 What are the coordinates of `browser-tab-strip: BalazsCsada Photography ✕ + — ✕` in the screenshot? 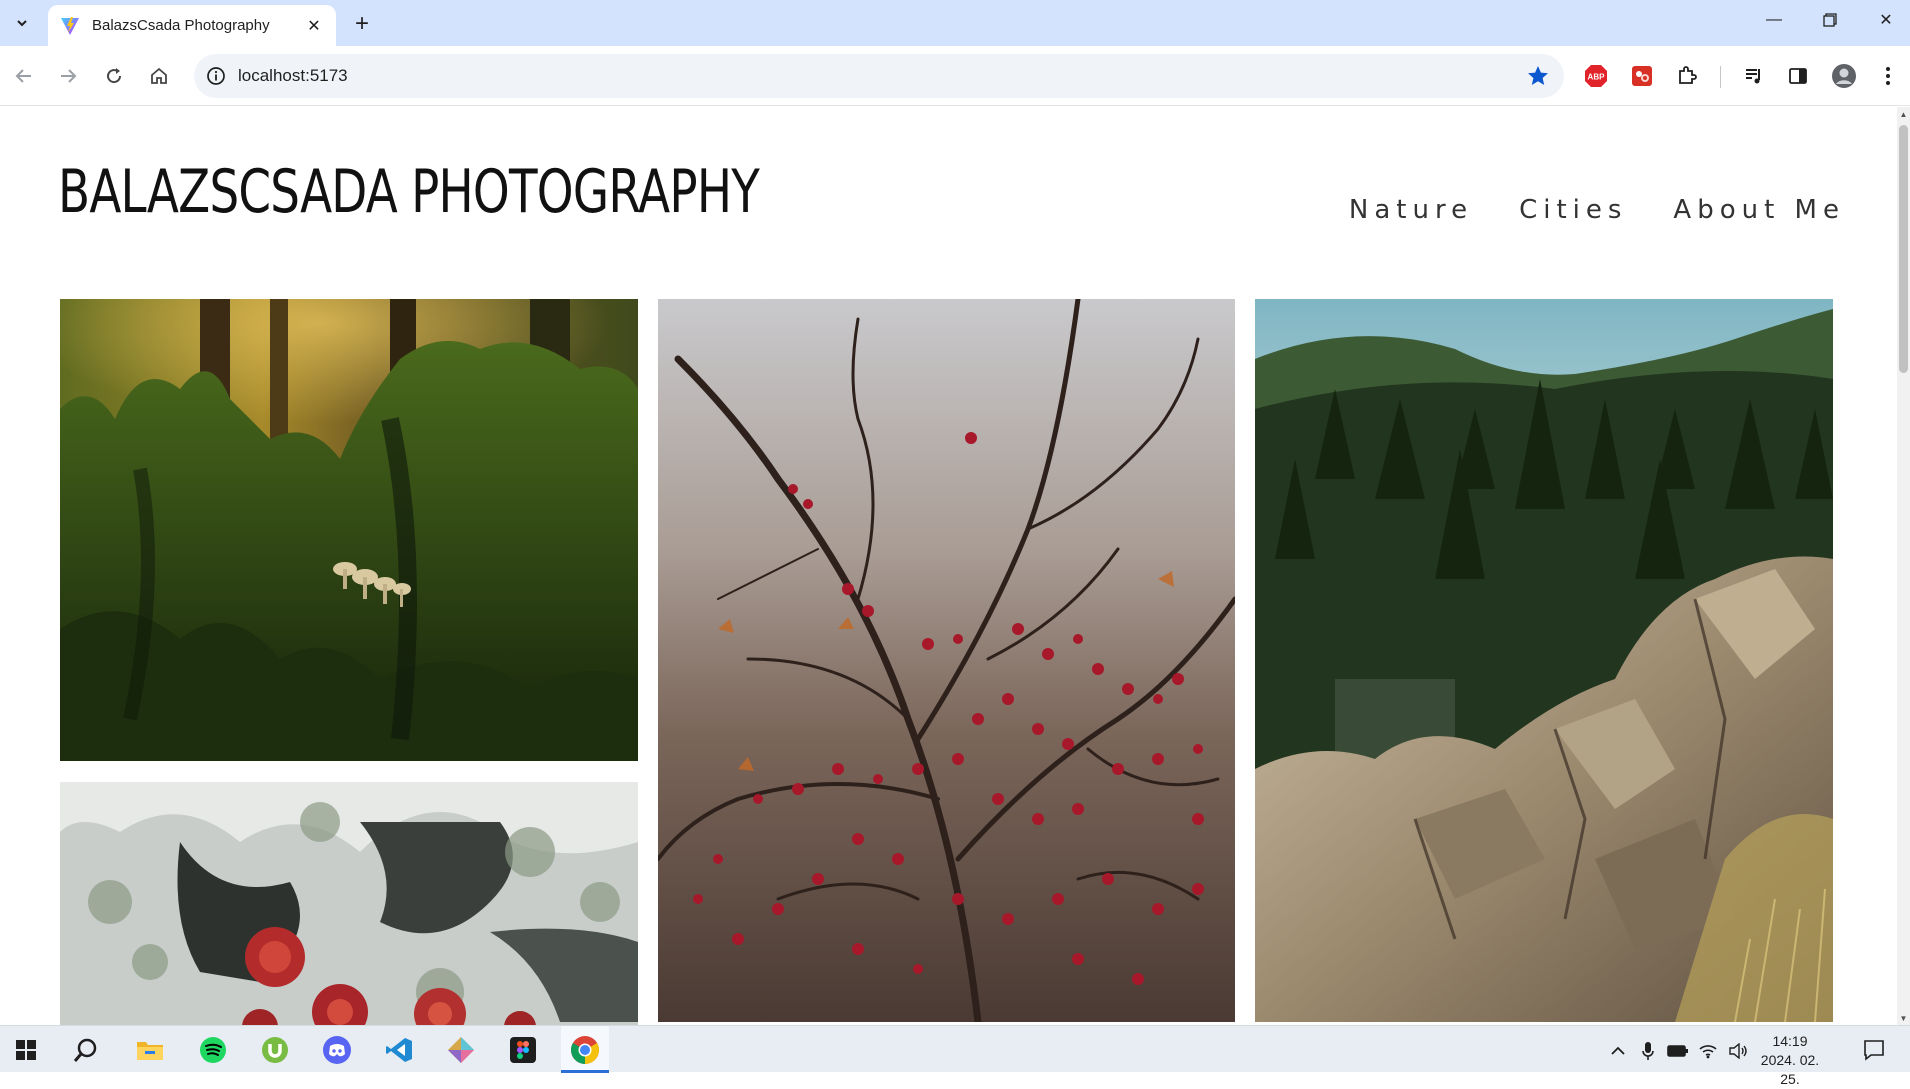 It's located at (955, 23).